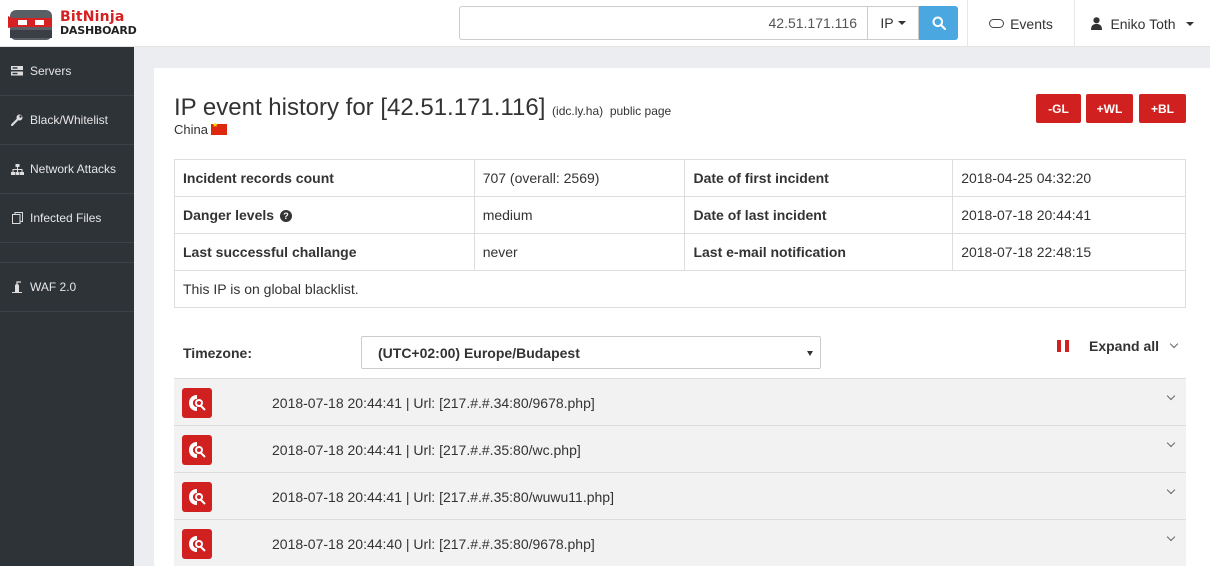 This screenshot has height=566, width=1210. Describe the element at coordinates (1069, 178) in the screenshot. I see `first-incident-value: 2018-04-25 04:32:20` at that location.